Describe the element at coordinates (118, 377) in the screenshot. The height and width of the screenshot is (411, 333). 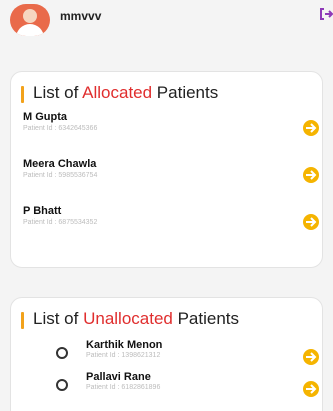
I see `patient-name: Pallavi Rane` at that location.